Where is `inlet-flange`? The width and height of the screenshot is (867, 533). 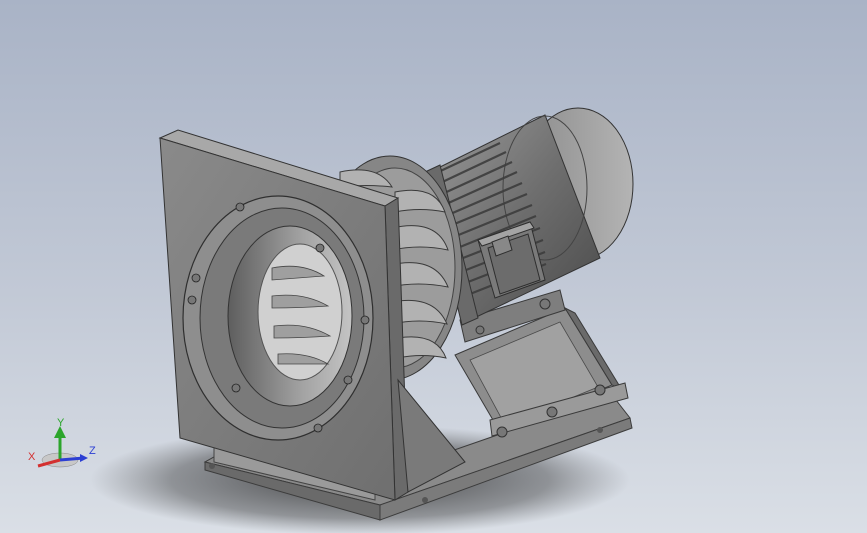 inlet-flange is located at coordinates (278, 318).